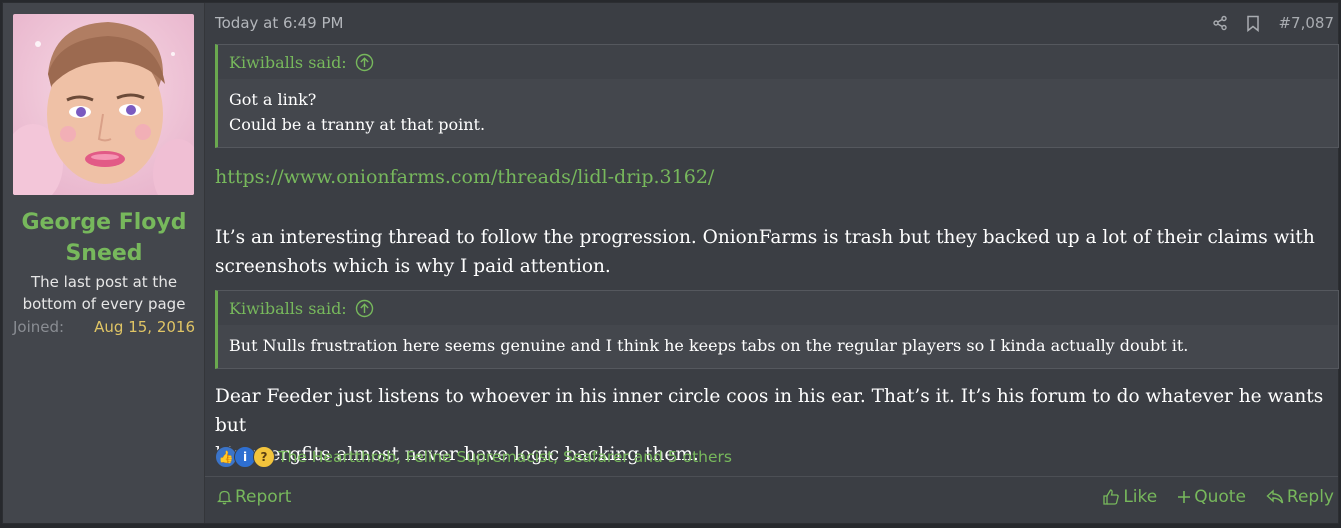 This screenshot has width=1341, height=528. I want to click on quote-line: Got a link?, so click(273, 99).